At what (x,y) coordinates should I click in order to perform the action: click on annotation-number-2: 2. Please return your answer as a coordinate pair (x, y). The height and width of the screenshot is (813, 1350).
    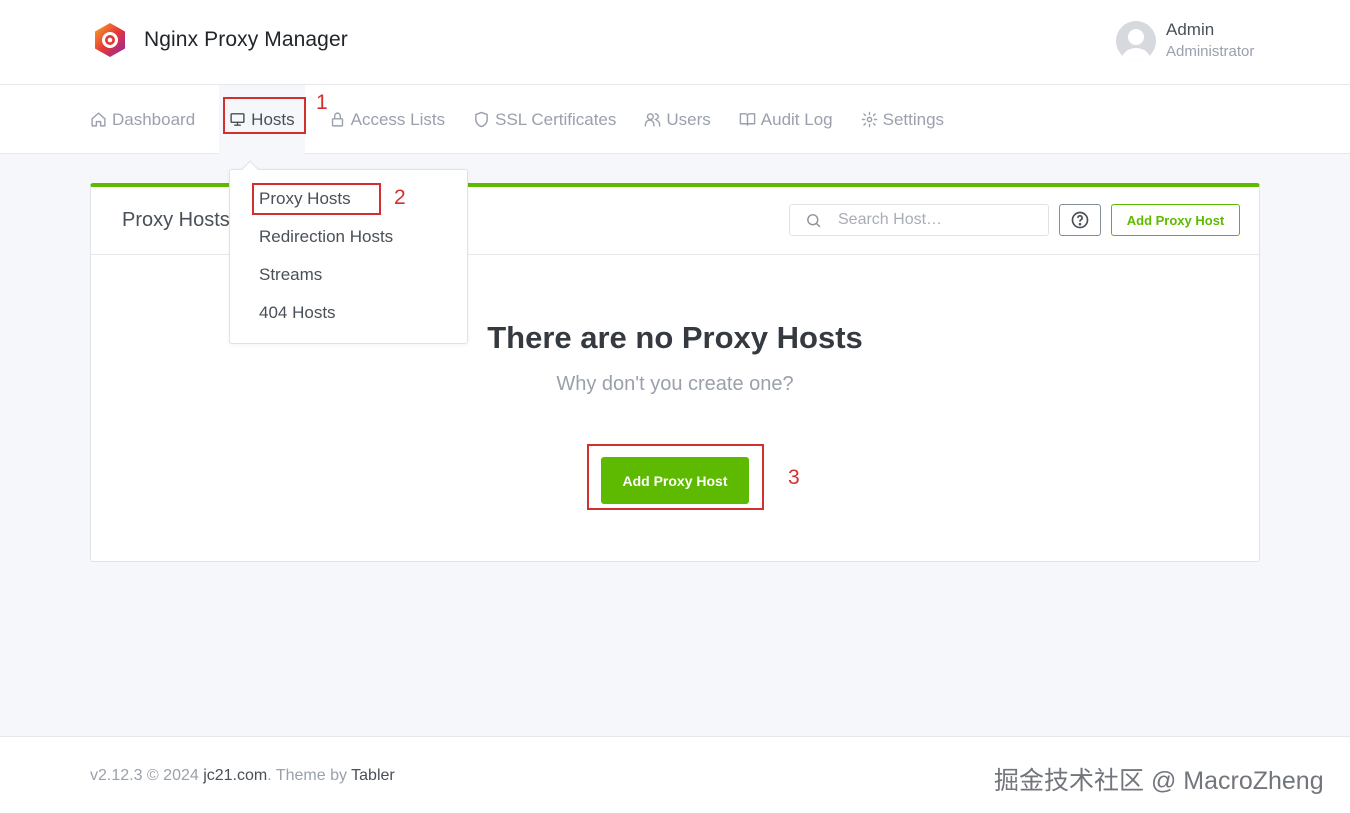
    Looking at the image, I should click on (400, 197).